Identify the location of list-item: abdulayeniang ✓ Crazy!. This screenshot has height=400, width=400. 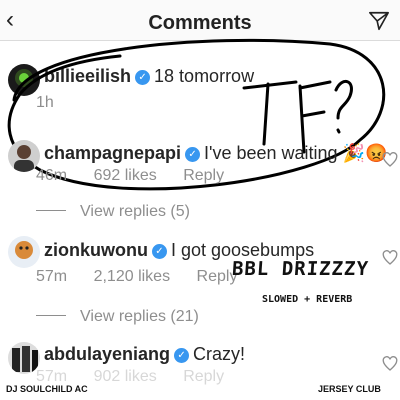
(144, 354).